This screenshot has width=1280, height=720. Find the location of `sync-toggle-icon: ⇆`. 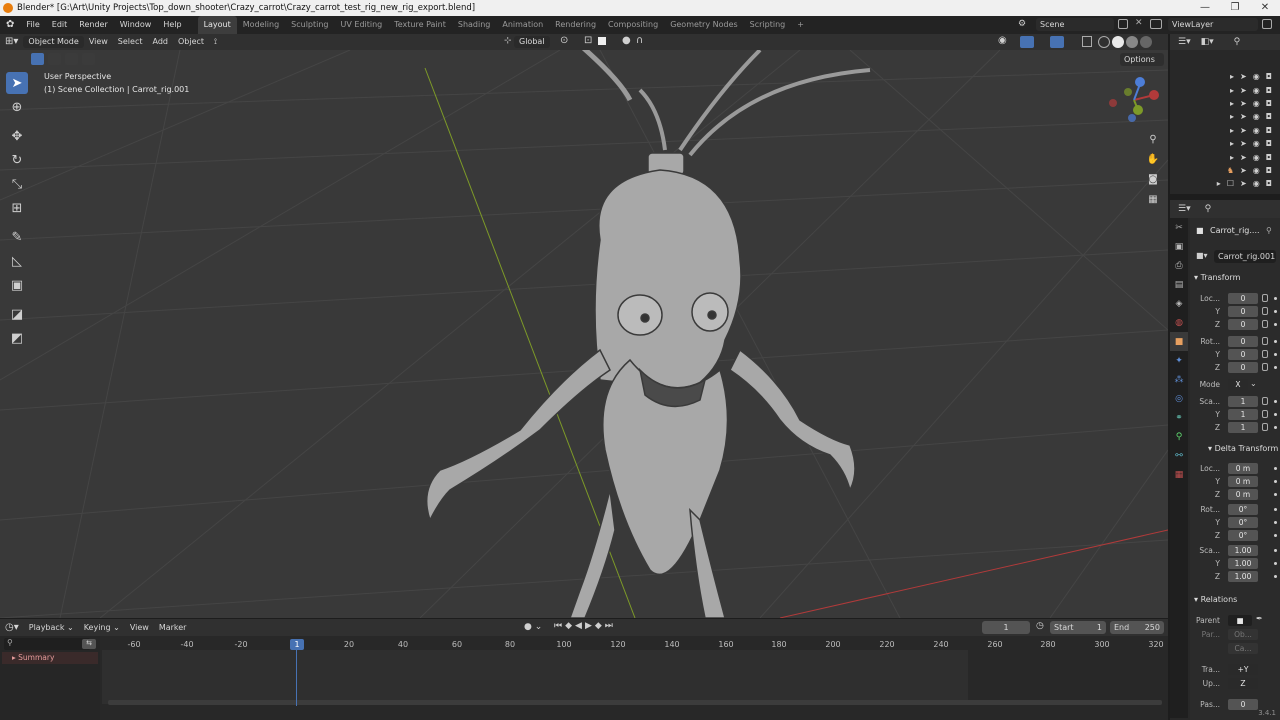

sync-toggle-icon: ⇆ is located at coordinates (89, 644).